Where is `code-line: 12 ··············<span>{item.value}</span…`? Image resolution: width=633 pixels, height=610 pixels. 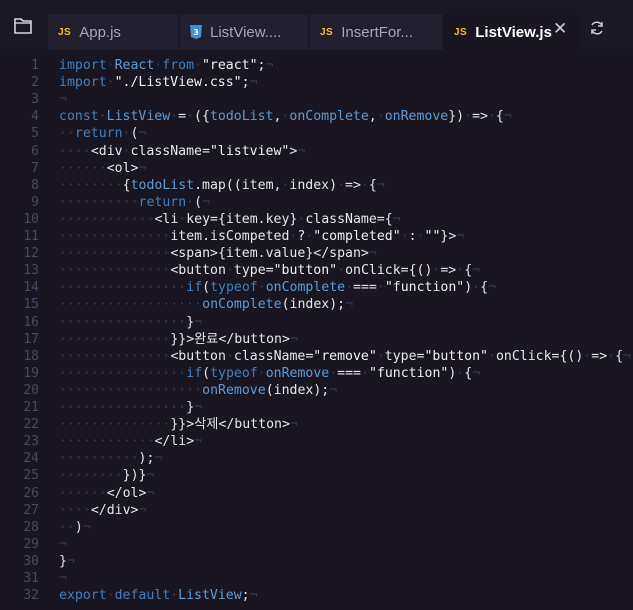
code-line: 12 ··············<span>{item.value}</span… is located at coordinates (316, 253).